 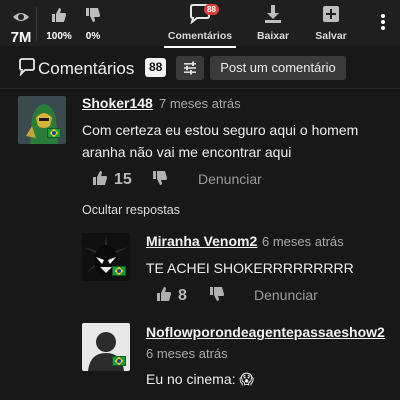 I want to click on tab-download-label: Baixar, so click(x=273, y=36).